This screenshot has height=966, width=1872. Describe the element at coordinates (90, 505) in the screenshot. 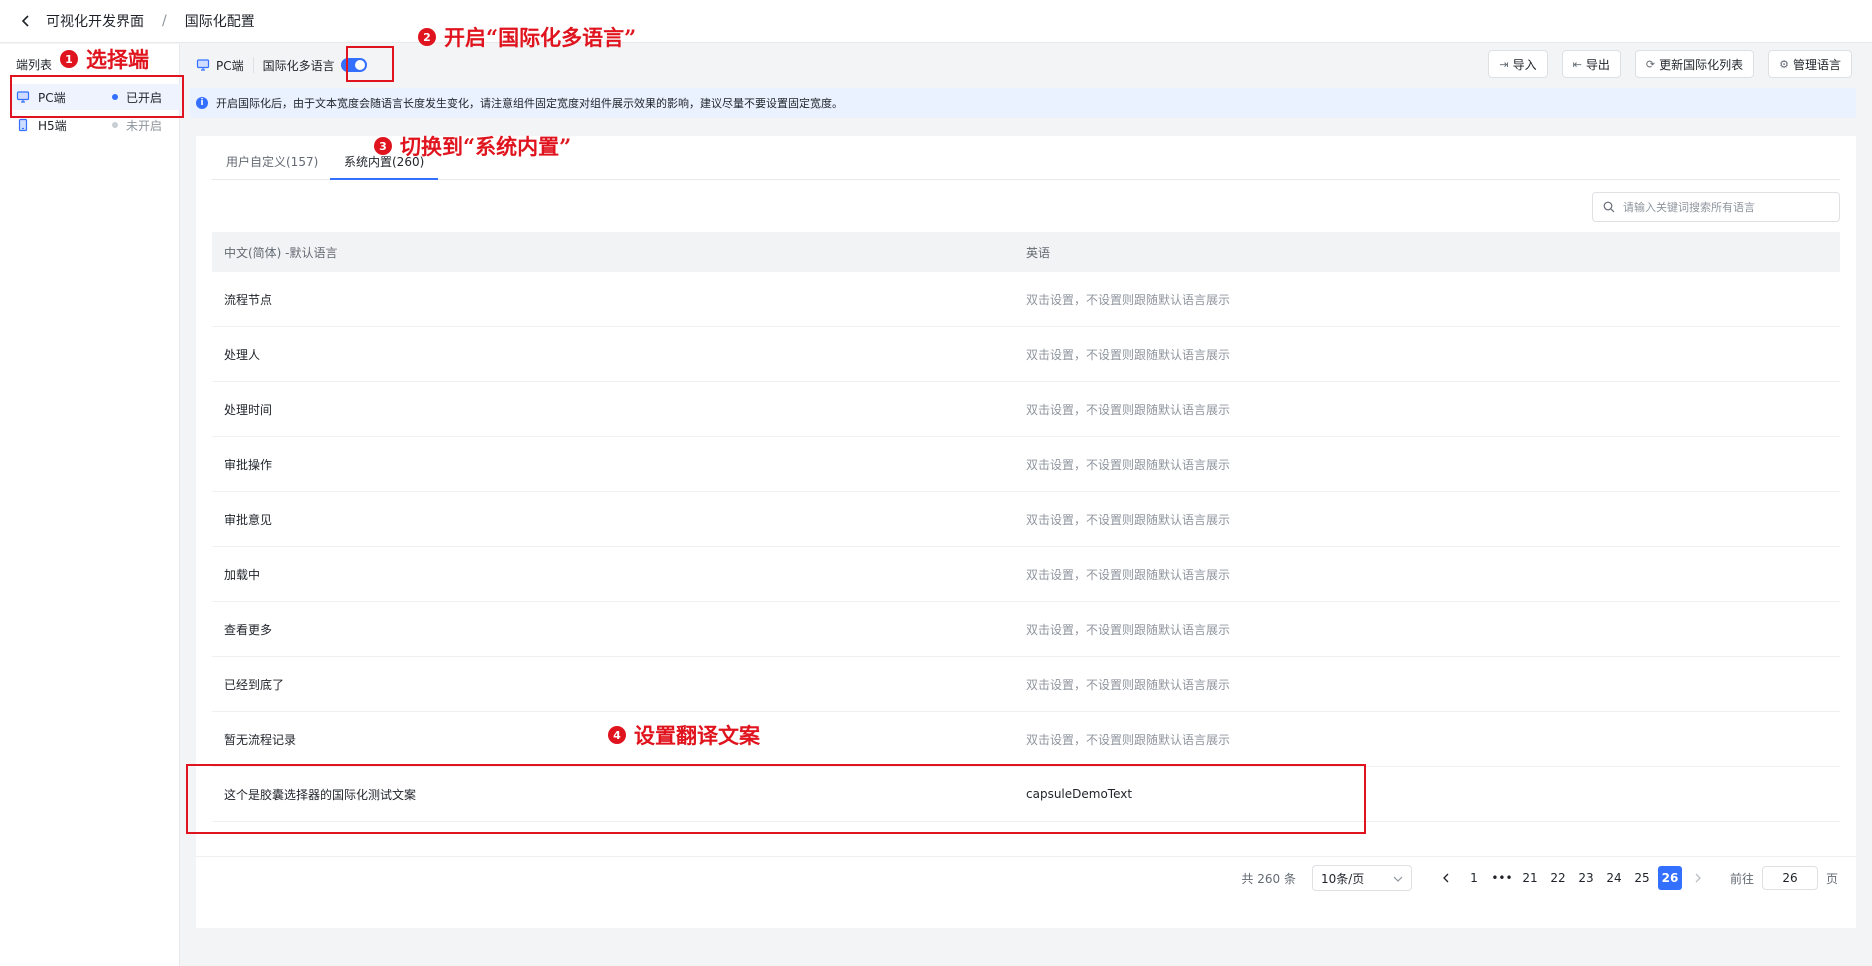

I see `platform-sidebar: 端列表 PC端 已开启 H5端 未开启` at that location.